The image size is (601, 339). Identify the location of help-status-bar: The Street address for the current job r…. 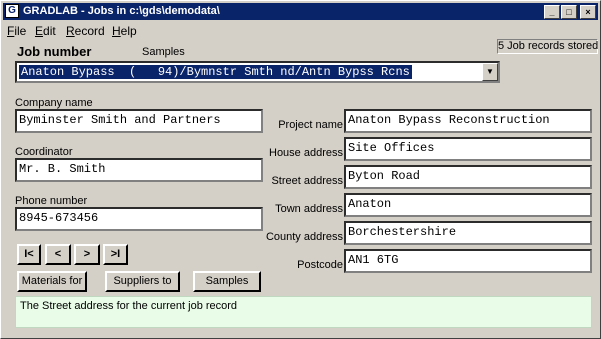
(303, 312).